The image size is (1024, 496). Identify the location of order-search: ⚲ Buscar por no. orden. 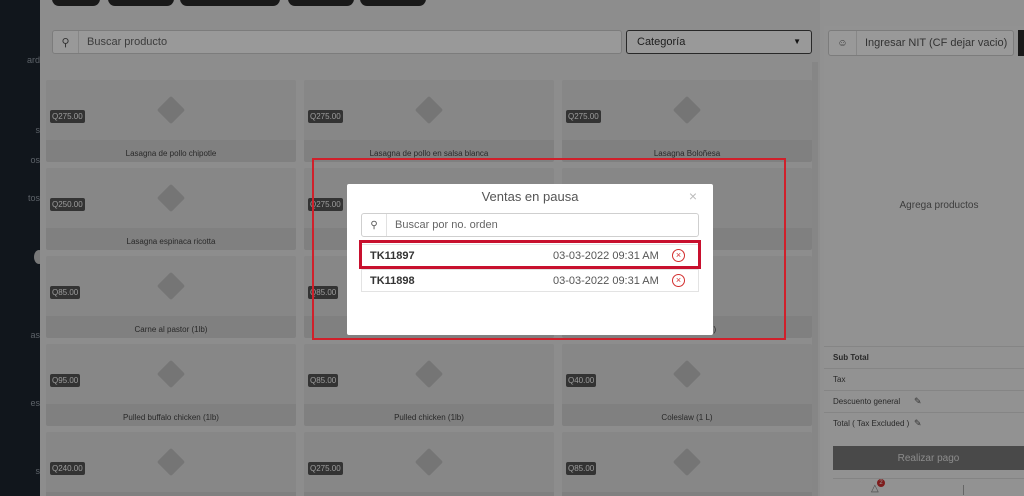
(530, 225).